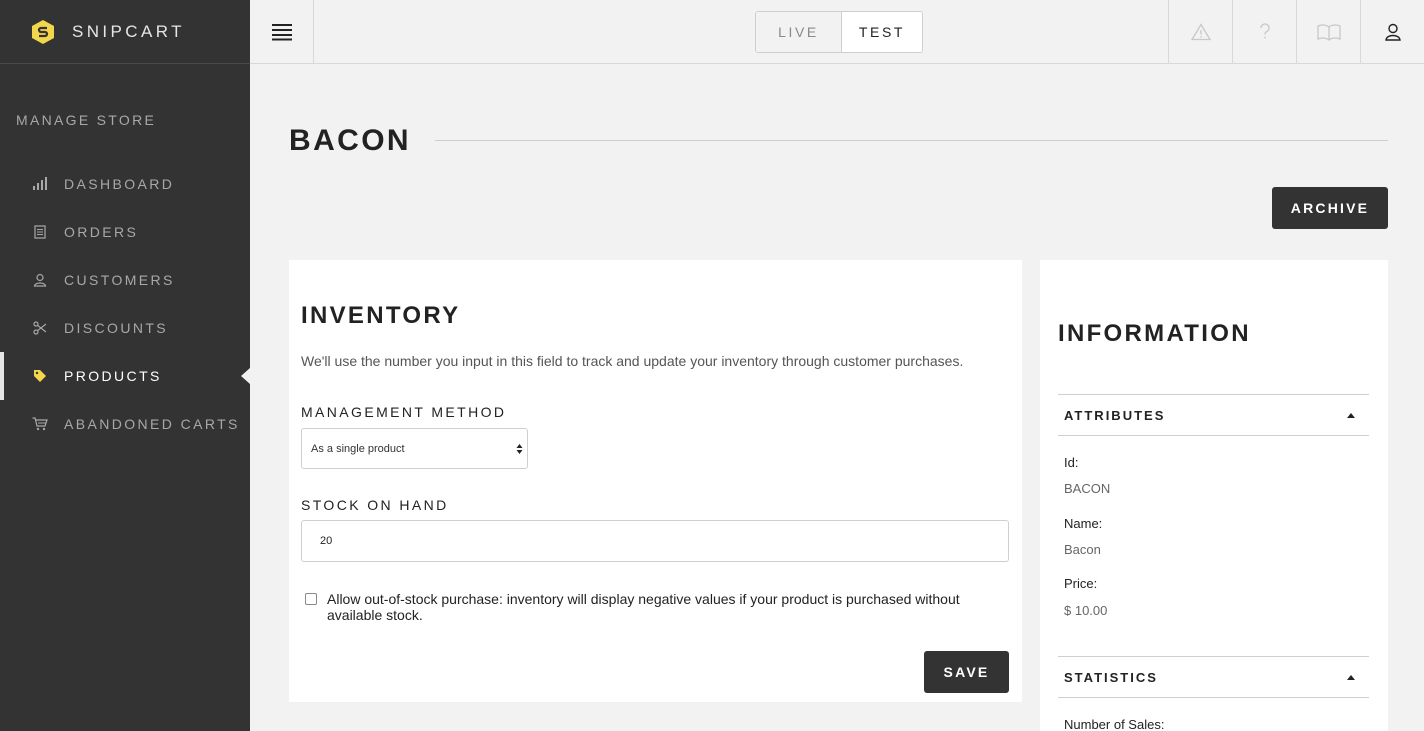 This screenshot has height=731, width=1424. What do you see at coordinates (326, 541) in the screenshot?
I see `stock-on-hand-value: 20` at bounding box center [326, 541].